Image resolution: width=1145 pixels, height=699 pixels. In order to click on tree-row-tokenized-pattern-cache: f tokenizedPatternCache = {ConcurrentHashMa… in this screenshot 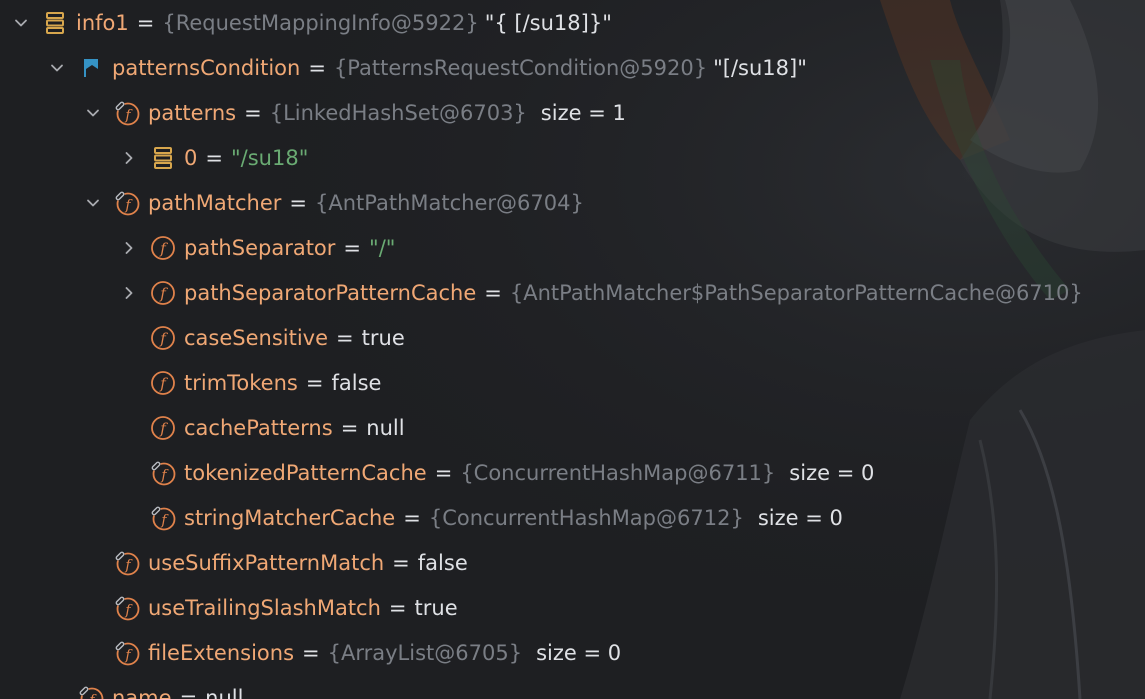, I will do `click(572, 472)`.